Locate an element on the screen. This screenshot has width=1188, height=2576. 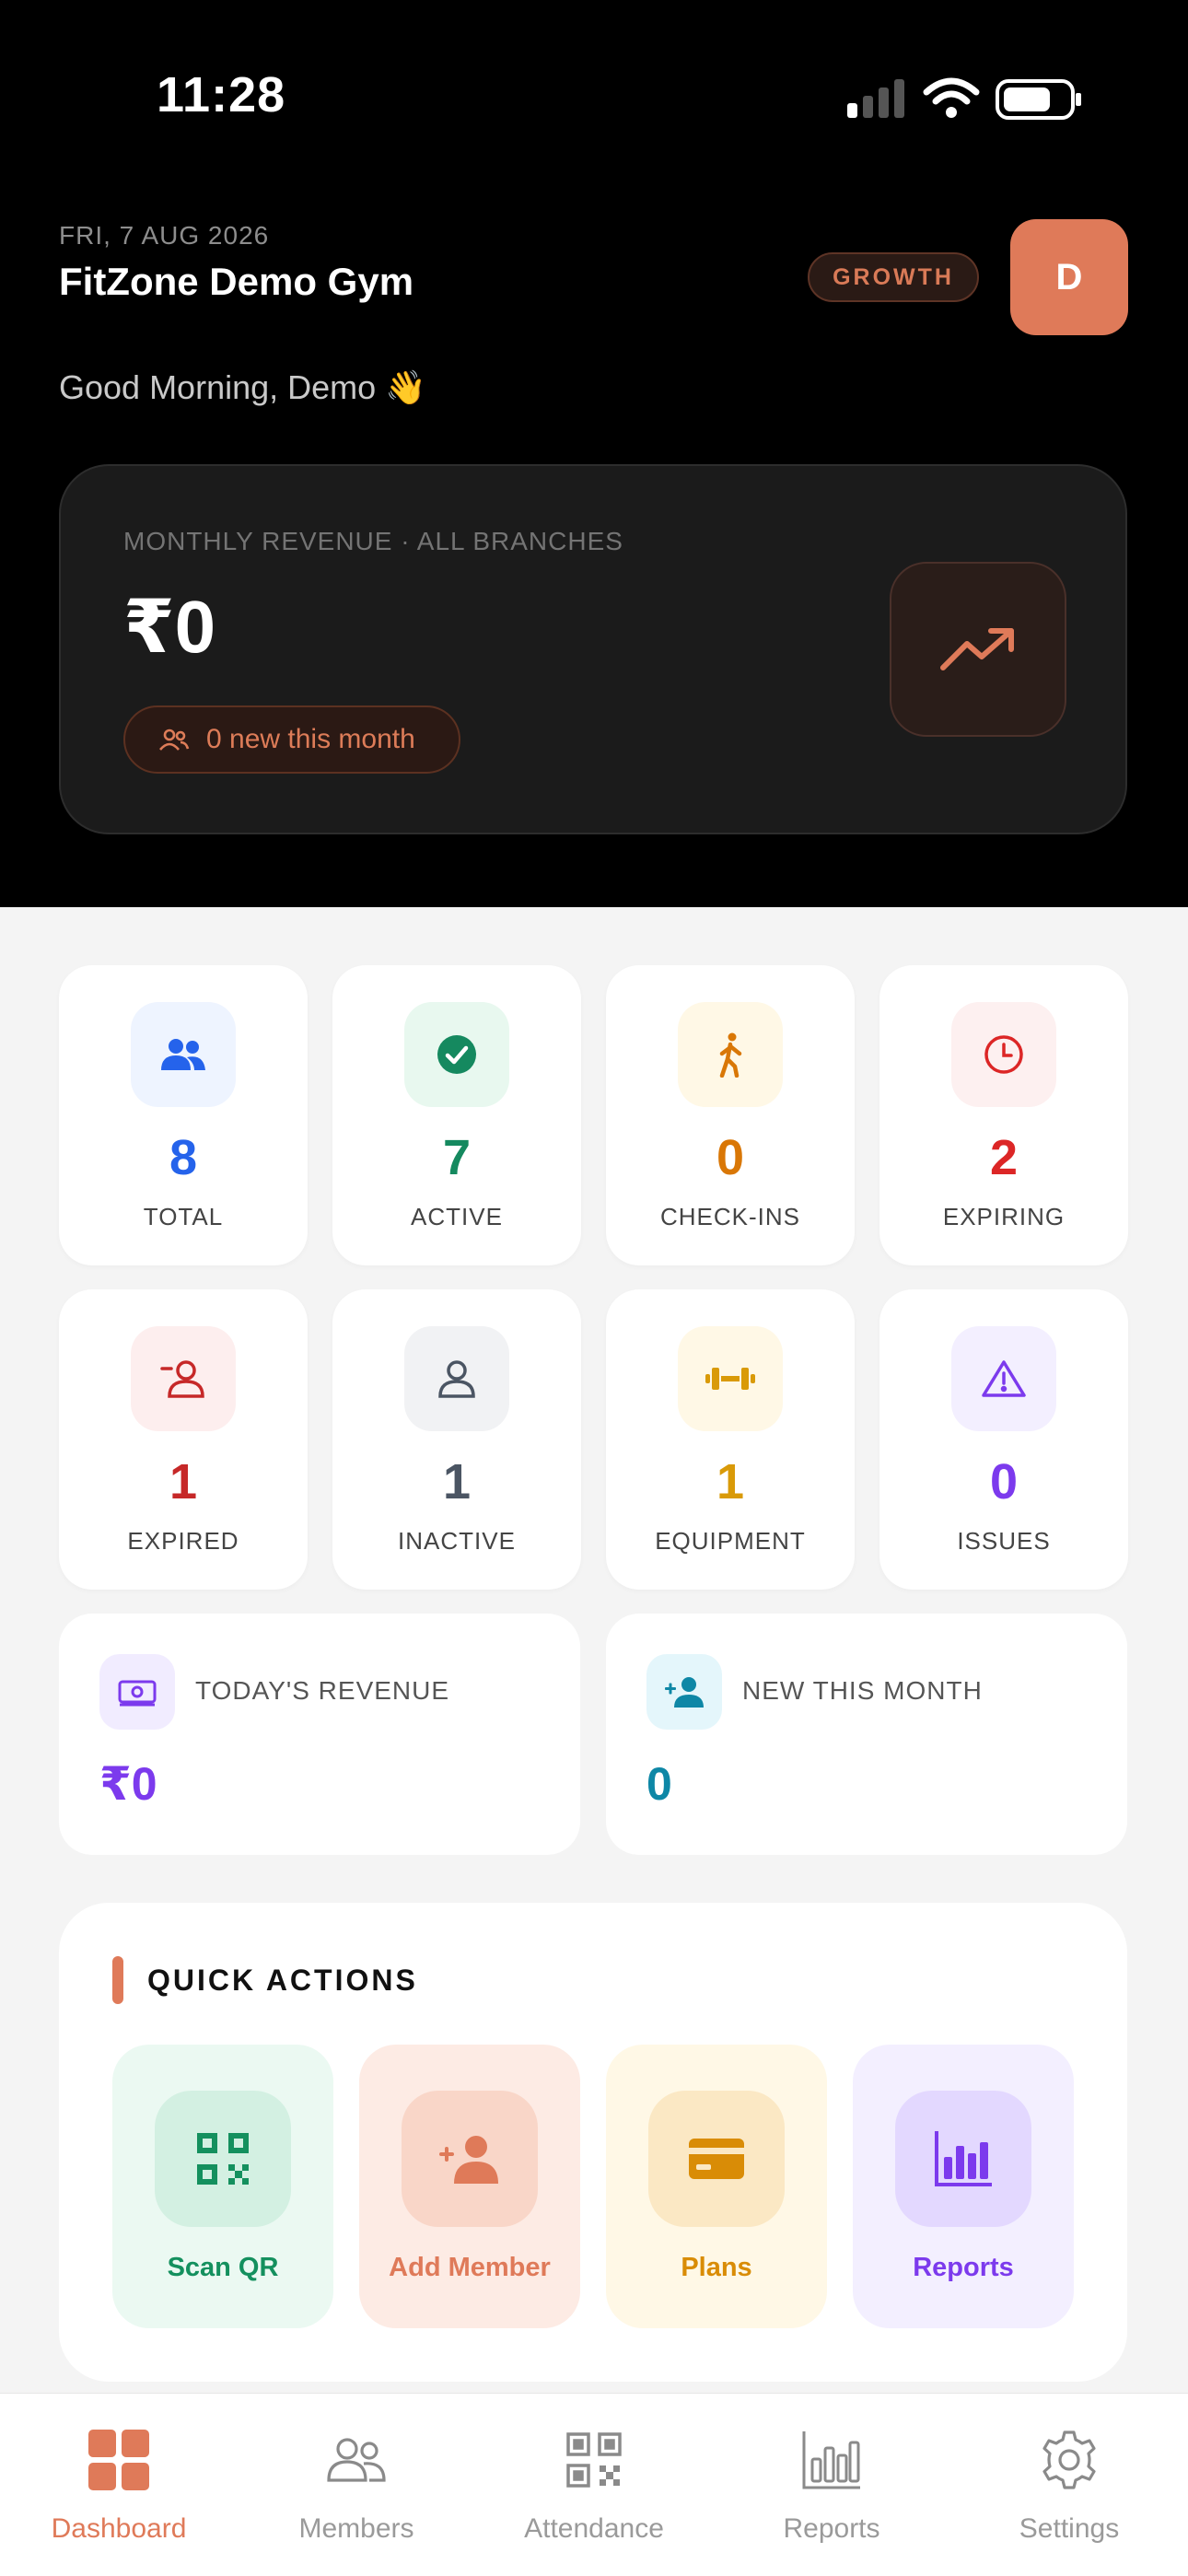
stat-label: CHECK-INS is located at coordinates (729, 1216).